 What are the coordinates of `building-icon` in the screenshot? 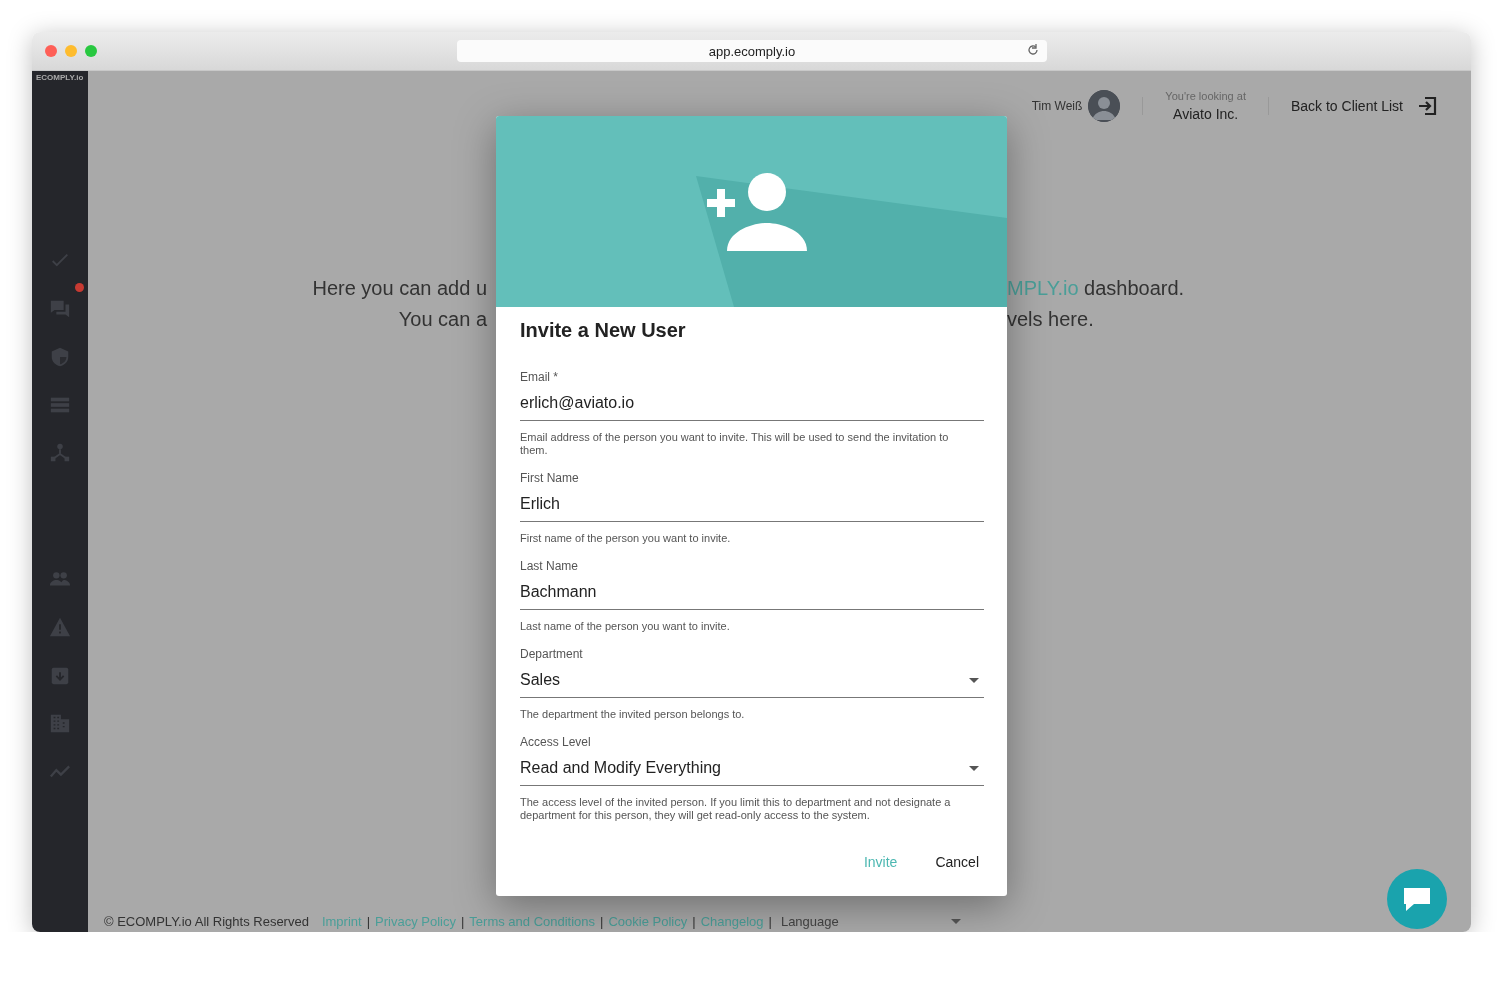 It's located at (60, 723).